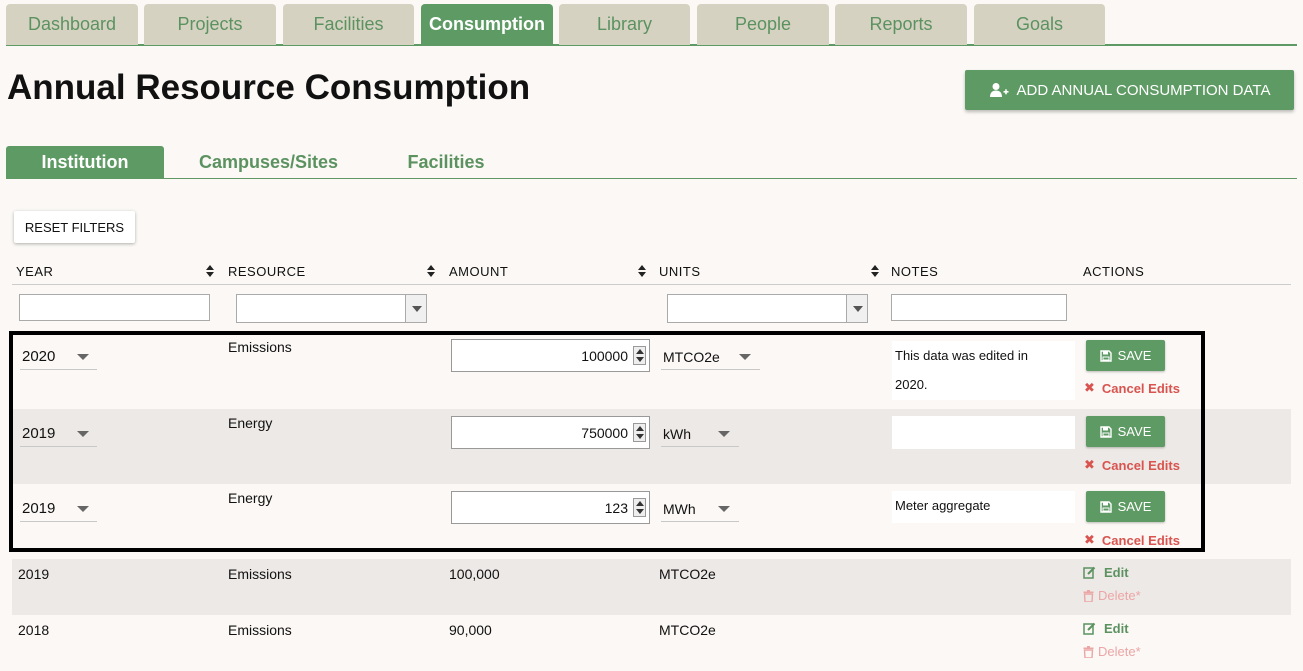 Image resolution: width=1303 pixels, height=671 pixels. Describe the element at coordinates (34, 630) in the screenshot. I see `year-value: 2018` at that location.